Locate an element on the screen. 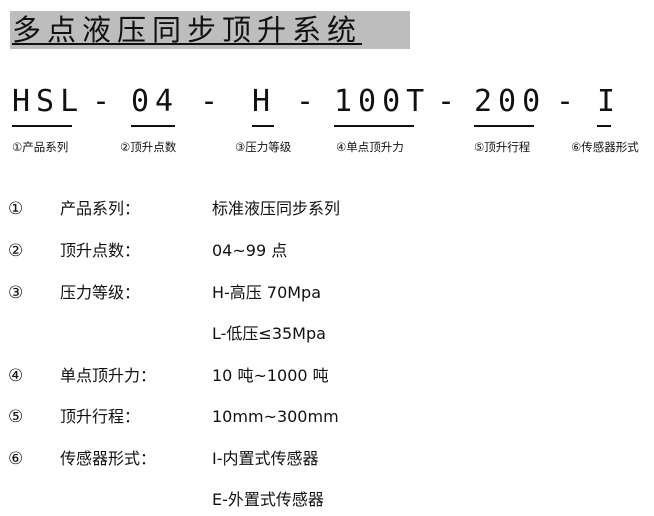 The image size is (654, 516). spec-number: ③ is located at coordinates (16, 293).